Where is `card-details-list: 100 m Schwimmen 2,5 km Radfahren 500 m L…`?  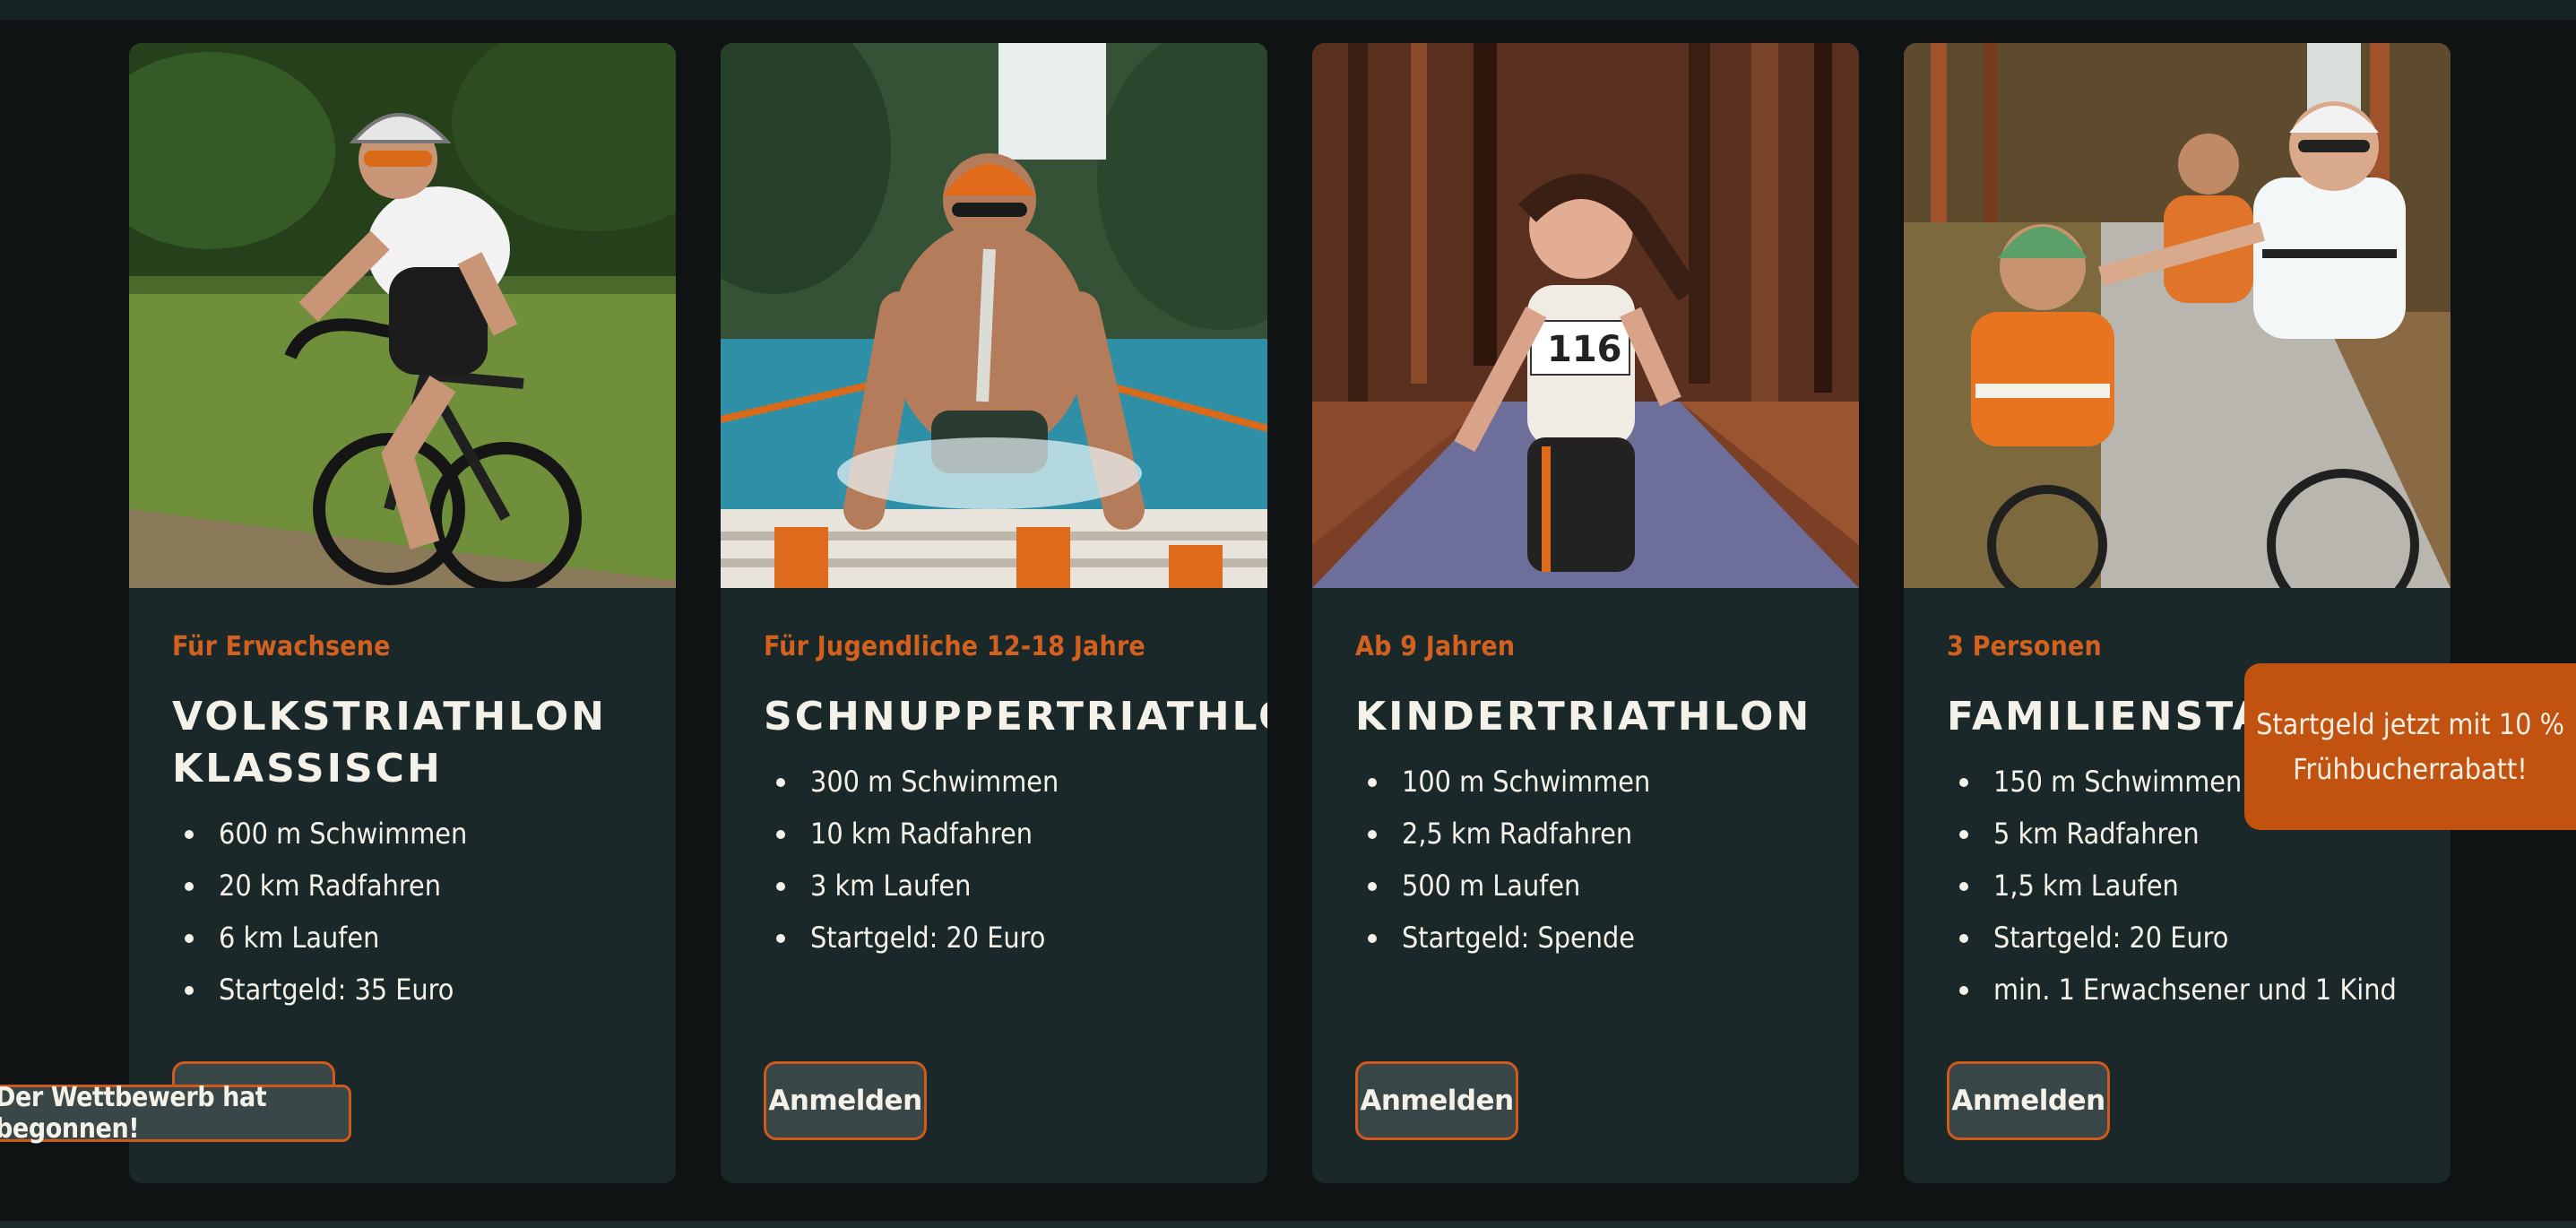
card-details-list: 100 m Schwimmen 2,5 km Radfahren 500 m L… is located at coordinates (1589, 860).